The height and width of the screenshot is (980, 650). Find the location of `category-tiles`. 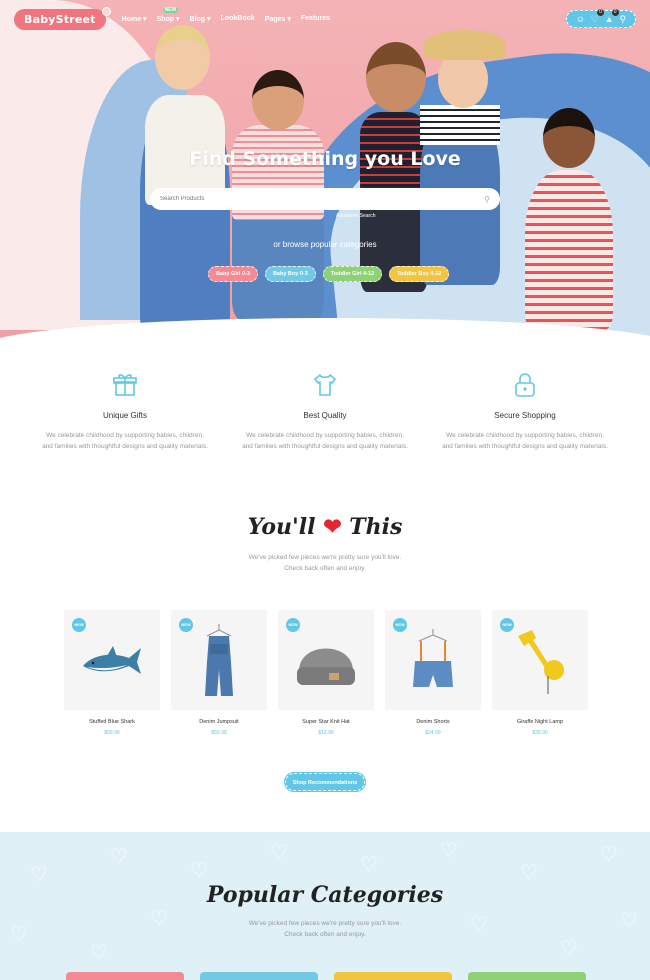

category-tiles is located at coordinates (326, 976).